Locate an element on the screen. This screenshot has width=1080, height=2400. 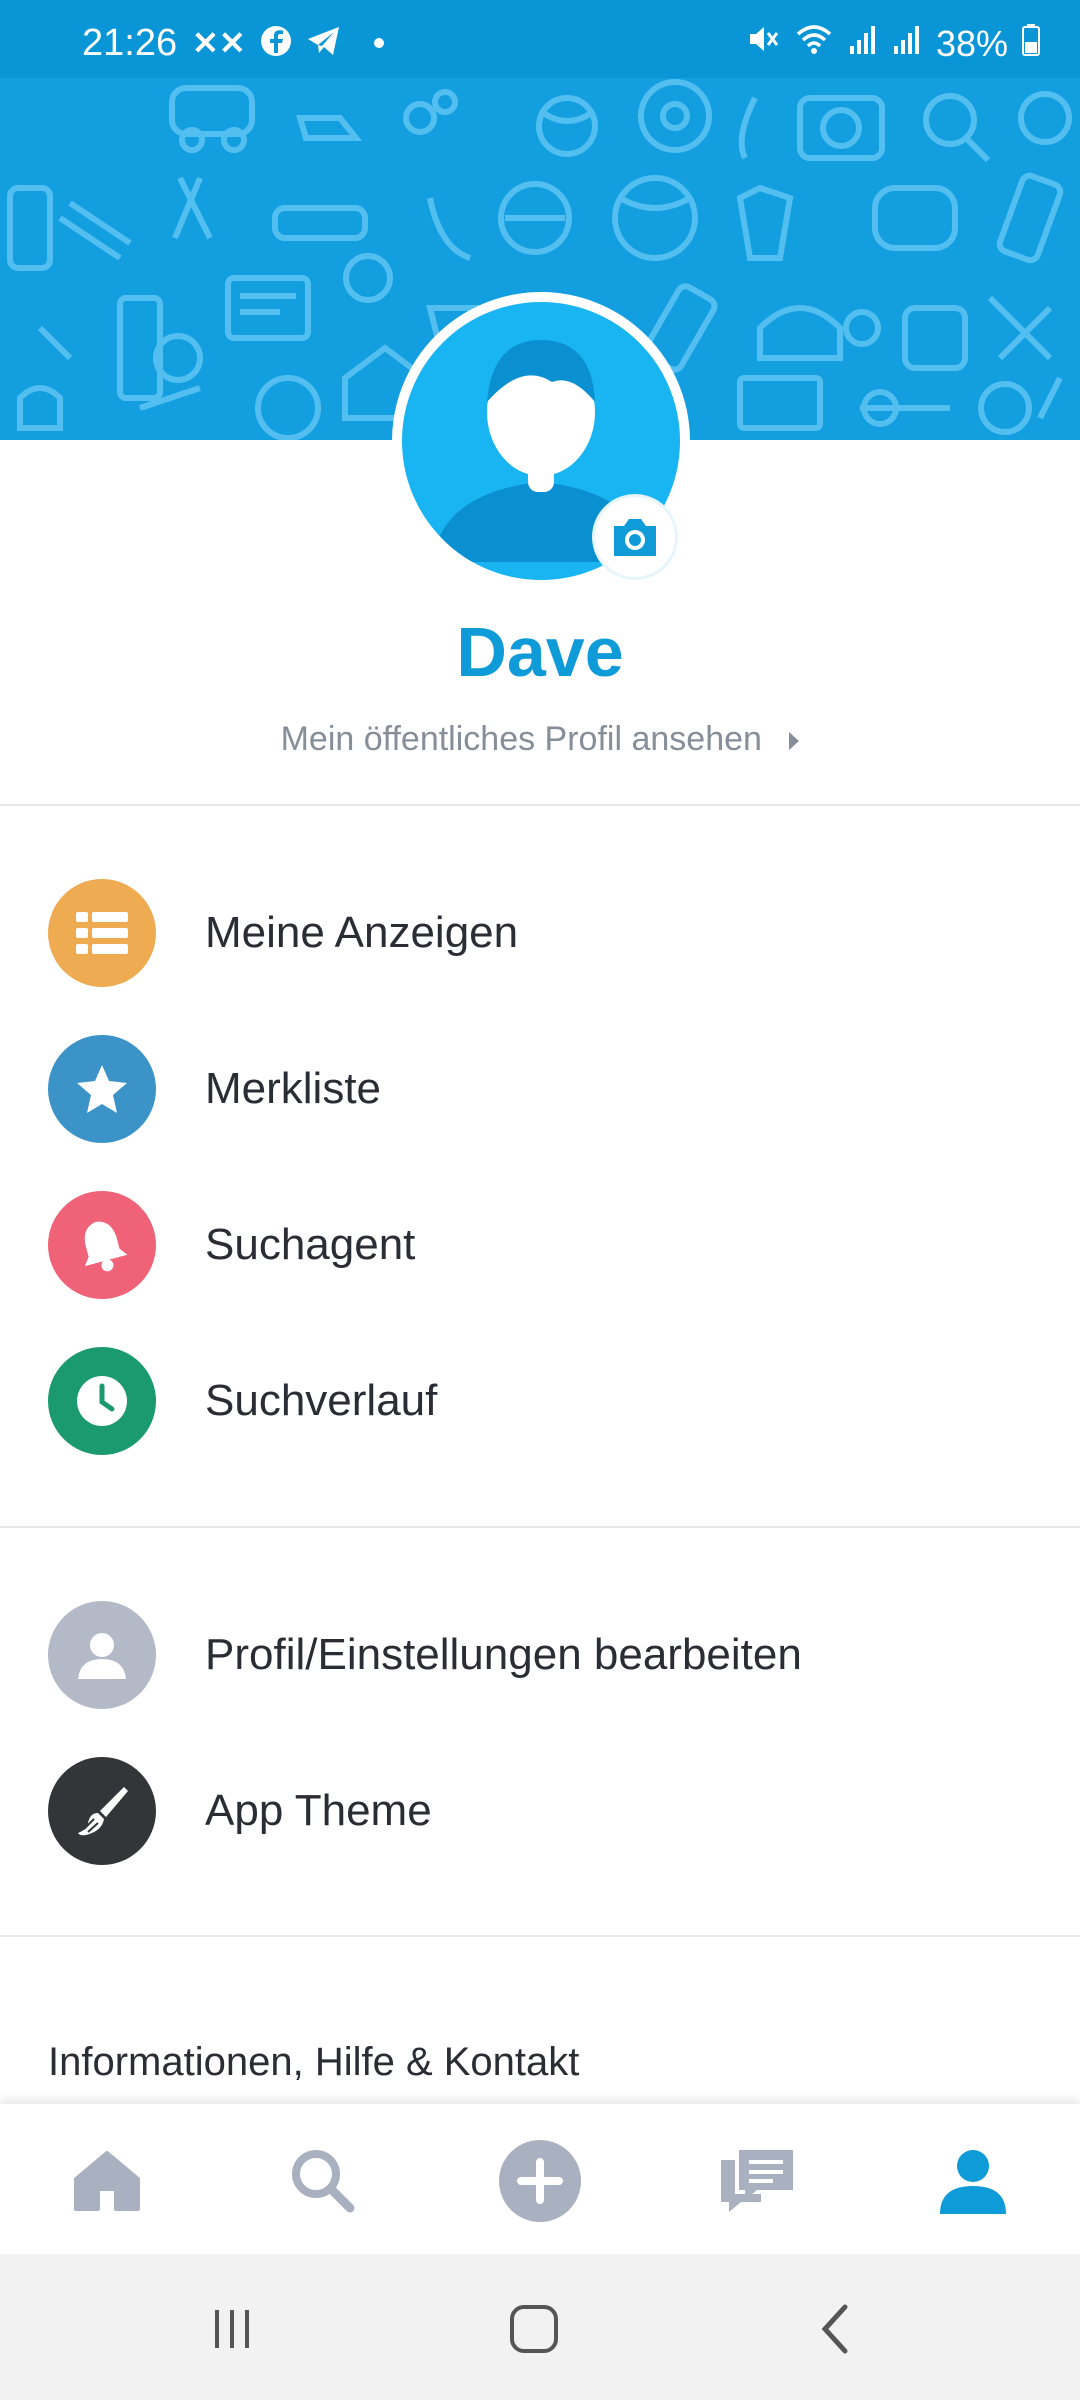
nav-messages-button is located at coordinates (757, 2181).